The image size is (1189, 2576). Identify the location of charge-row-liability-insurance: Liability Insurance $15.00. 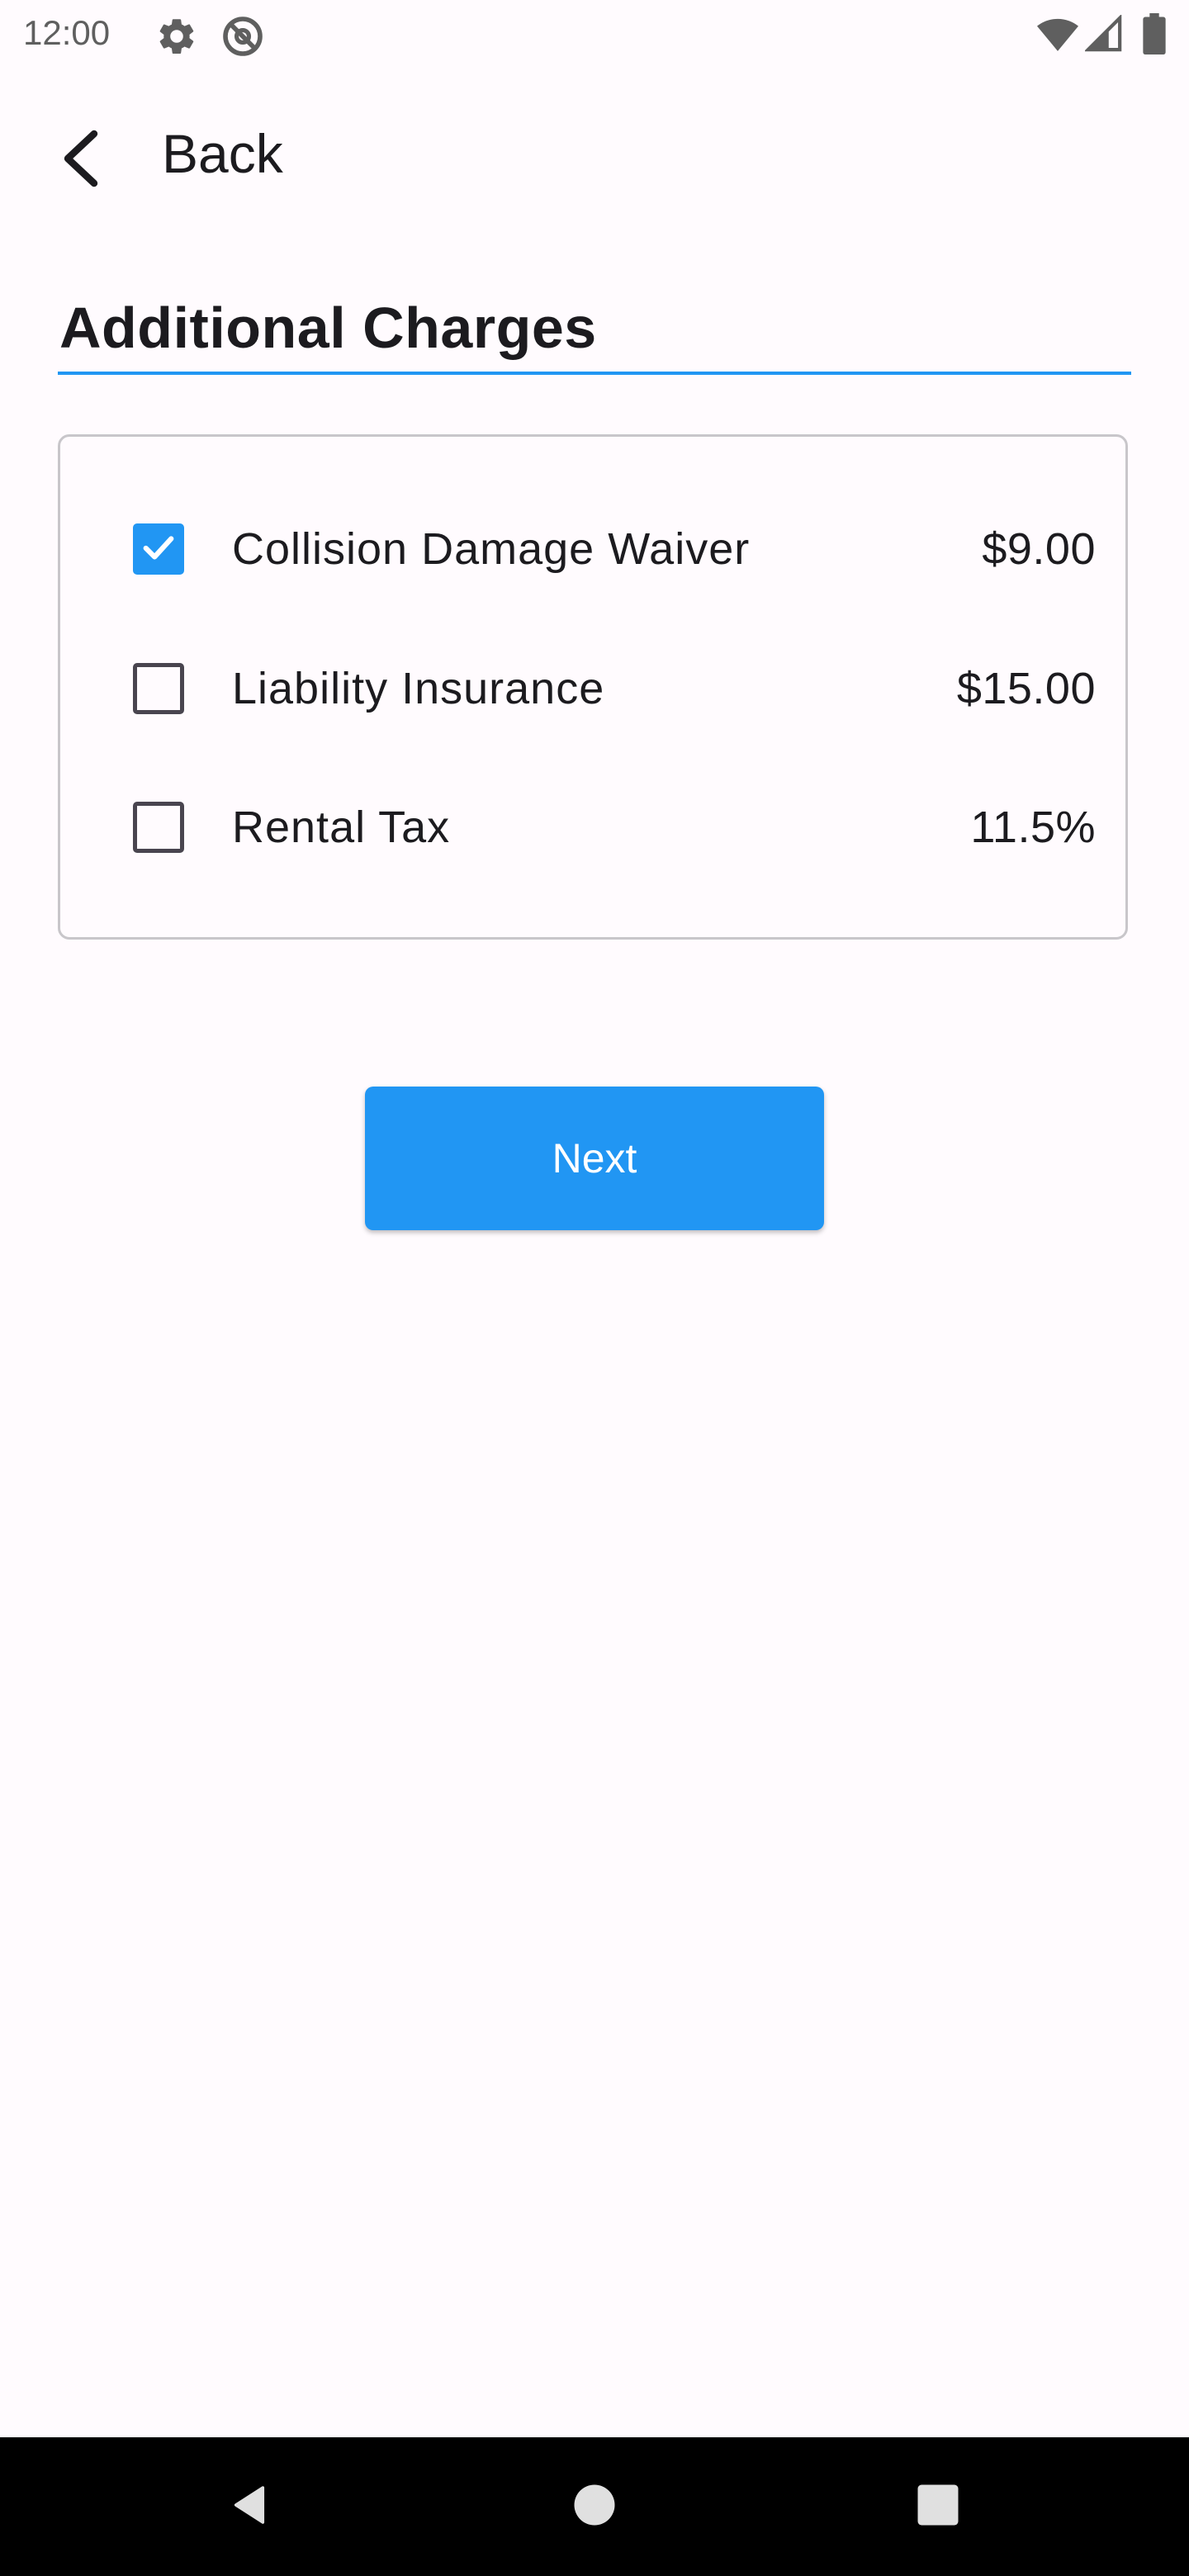
(592, 688).